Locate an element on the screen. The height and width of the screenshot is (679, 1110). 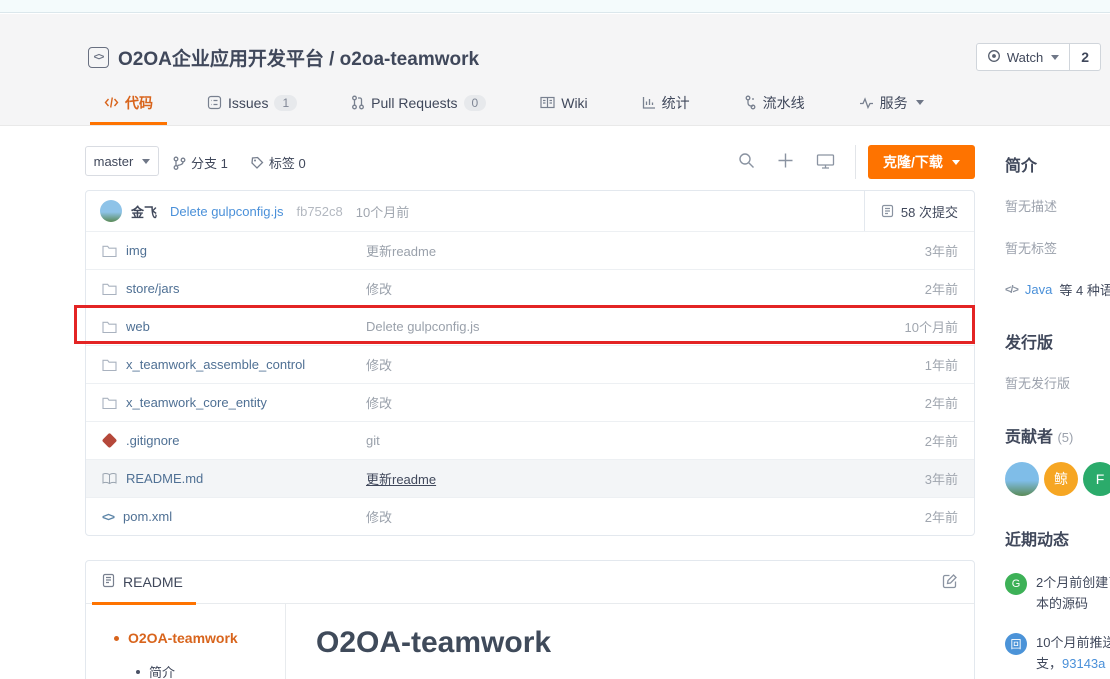
about-title: 简介 is located at coordinates (1021, 166).